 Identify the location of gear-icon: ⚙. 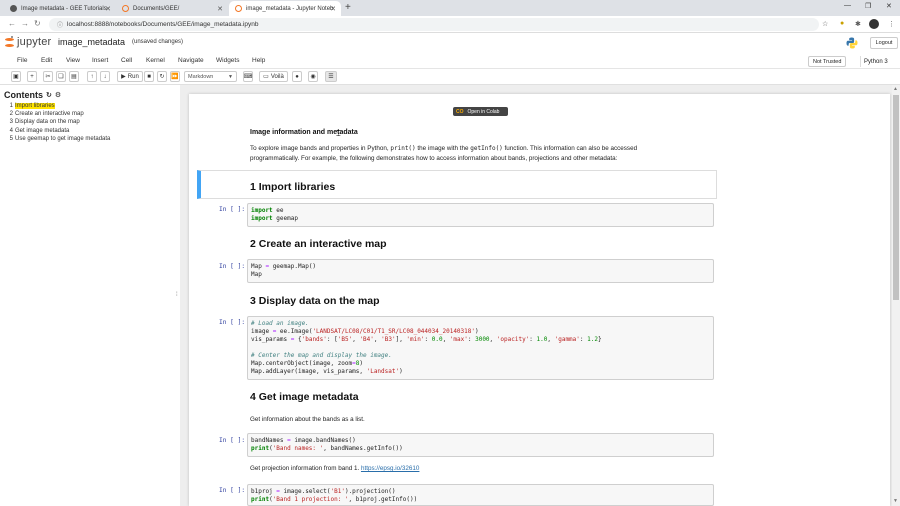
(58, 95).